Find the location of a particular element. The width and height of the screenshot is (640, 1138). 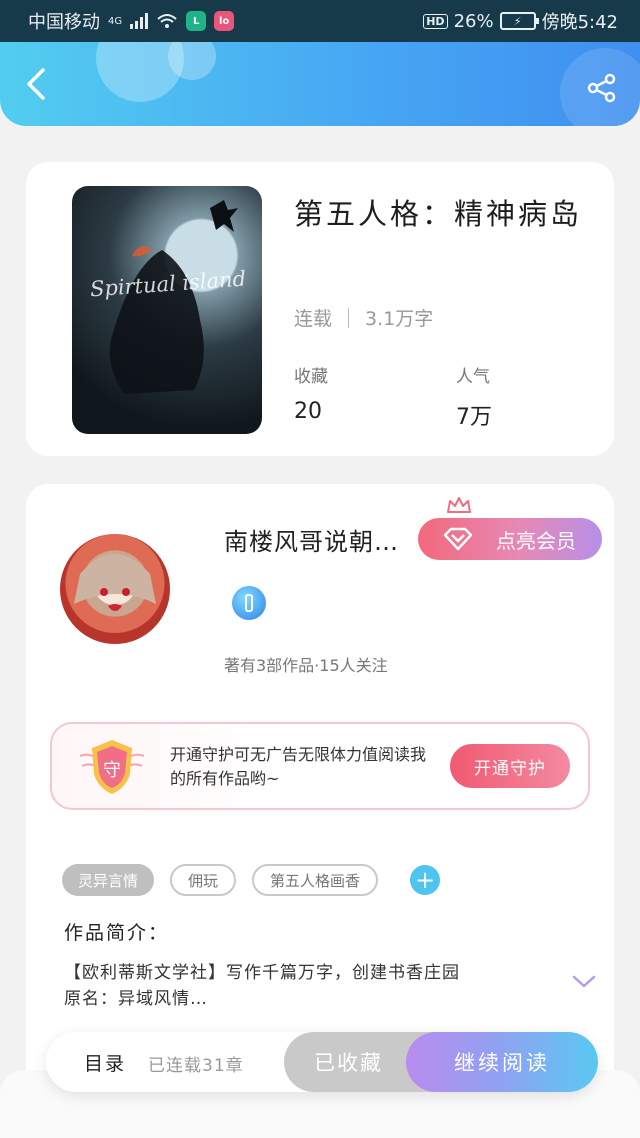

author-stats: 著有3部作品·15人关注 is located at coordinates (306, 665).